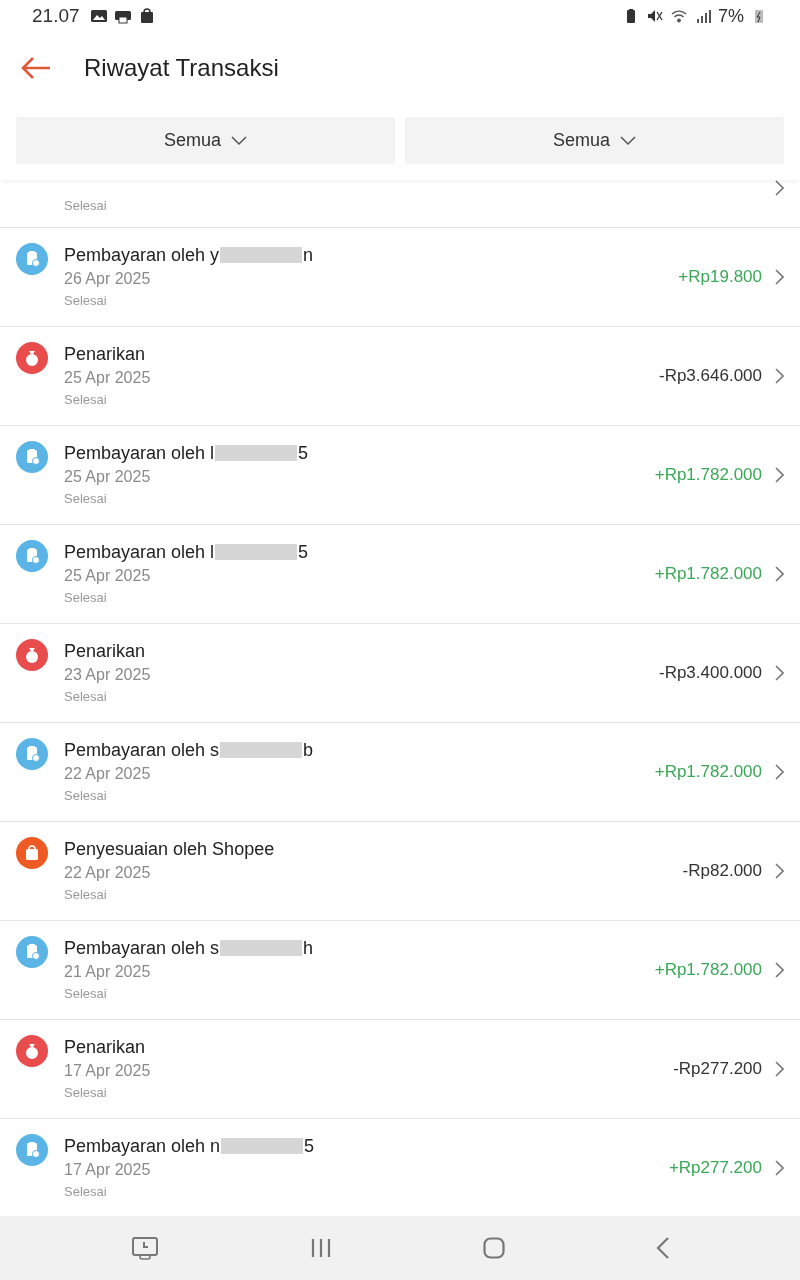 The height and width of the screenshot is (1280, 800). Describe the element at coordinates (144, 1248) in the screenshot. I see `monitor-clock-icon` at that location.